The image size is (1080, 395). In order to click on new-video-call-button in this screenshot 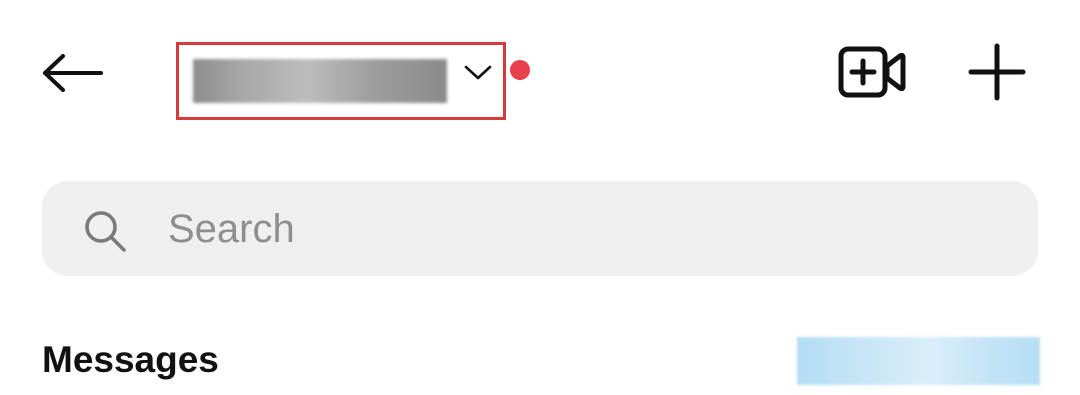, I will do `click(872, 72)`.